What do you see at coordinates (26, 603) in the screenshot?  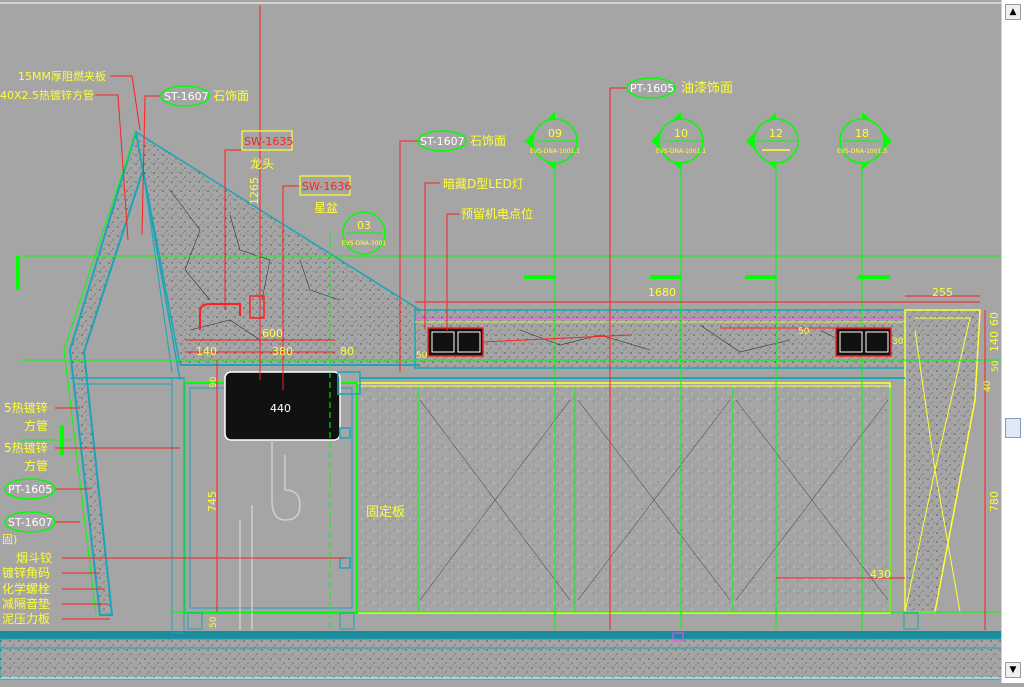 I see `label-pad: 减隔音垫` at bounding box center [26, 603].